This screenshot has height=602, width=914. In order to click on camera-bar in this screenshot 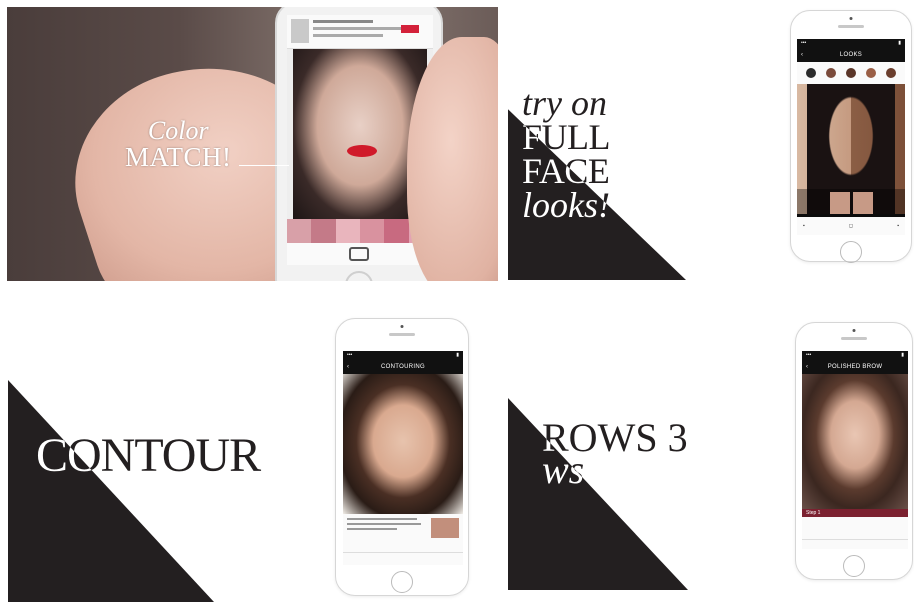, I will do `click(360, 254)`.